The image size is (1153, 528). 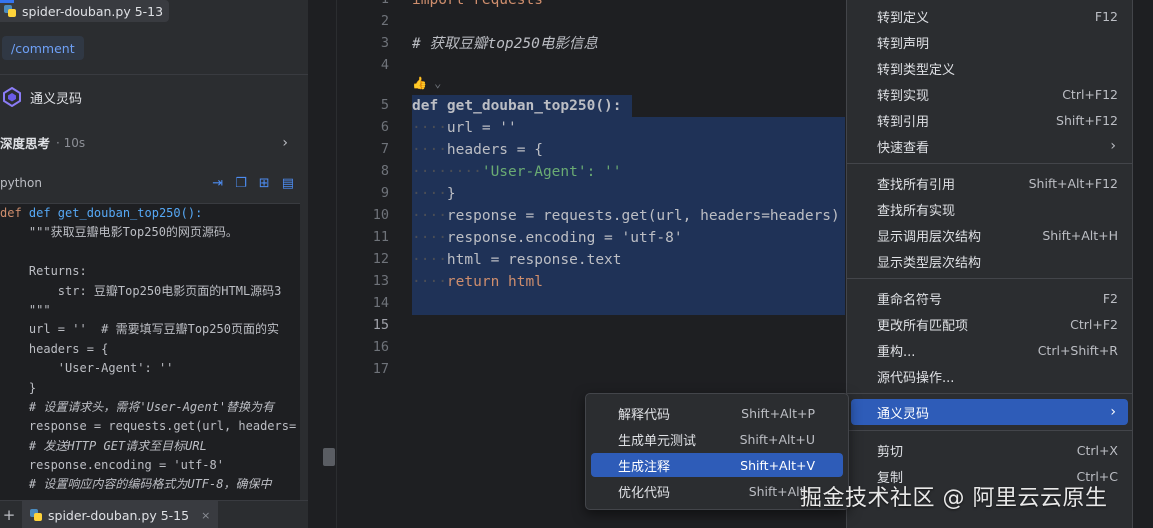 What do you see at coordinates (989, 350) in the screenshot?
I see `menu-item-refactor: 重构... Ctrl+Shift+R` at bounding box center [989, 350].